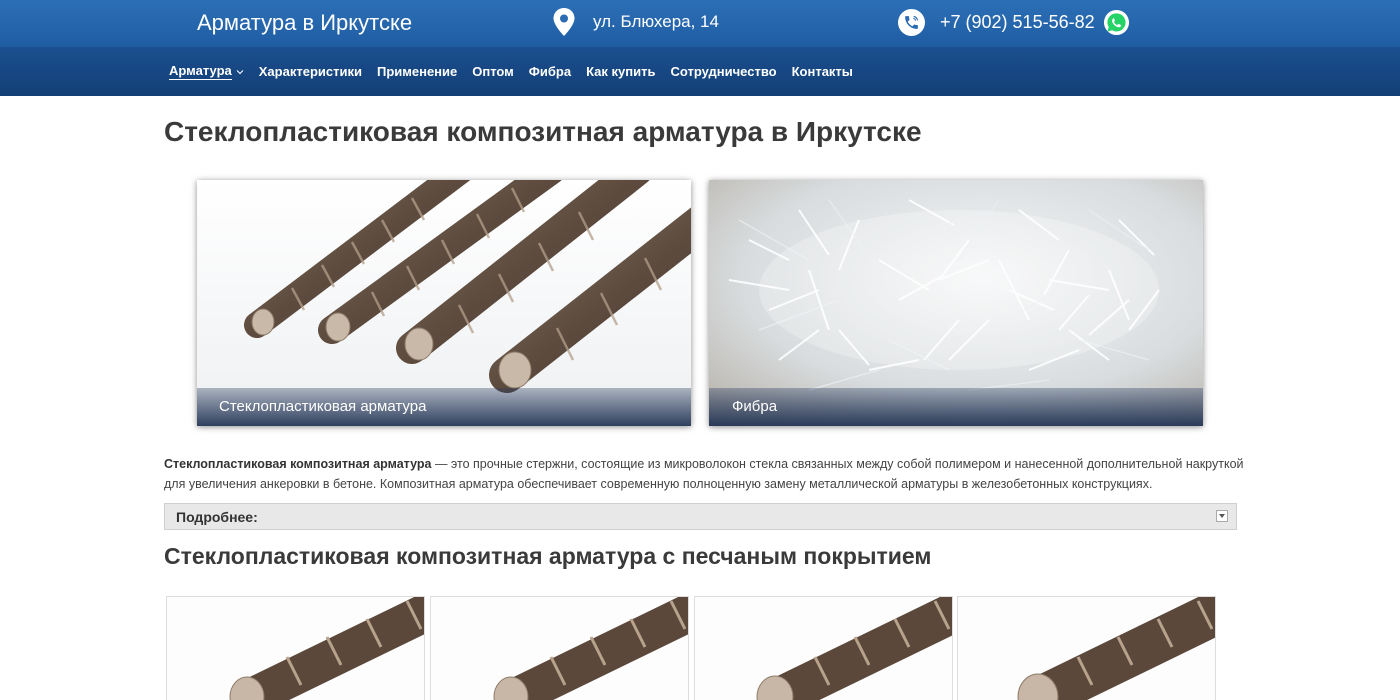 Image resolution: width=1400 pixels, height=700 pixels. Describe the element at coordinates (240, 71) in the screenshot. I see `chevron-down-icon` at that location.